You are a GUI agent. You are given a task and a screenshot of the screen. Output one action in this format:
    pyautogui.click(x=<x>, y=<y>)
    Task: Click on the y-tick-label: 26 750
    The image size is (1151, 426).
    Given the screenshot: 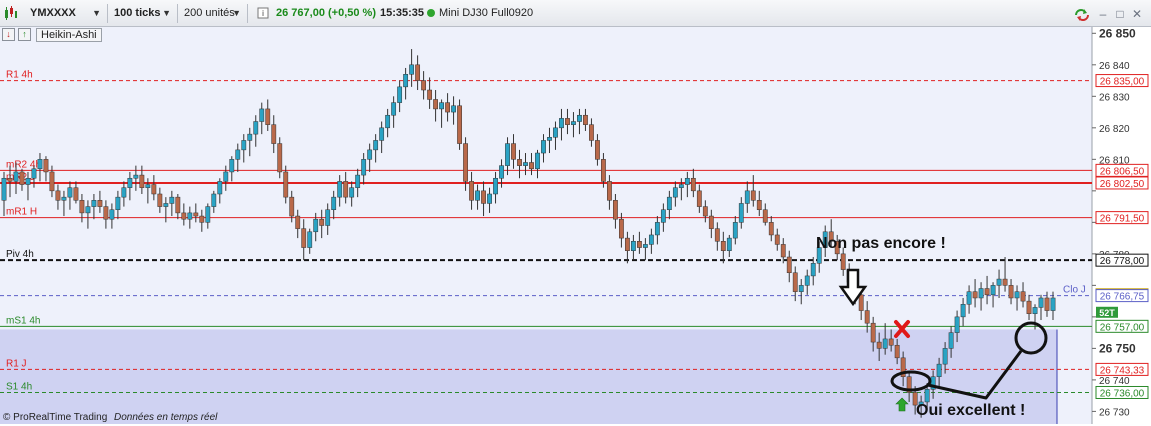 What is the action you would take?
    pyautogui.click(x=1117, y=348)
    